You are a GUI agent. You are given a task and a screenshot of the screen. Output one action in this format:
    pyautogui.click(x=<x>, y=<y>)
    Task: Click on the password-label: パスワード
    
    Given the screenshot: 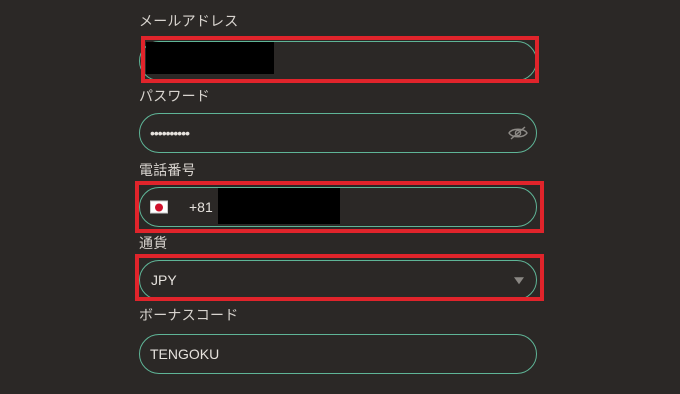 What is the action you would take?
    pyautogui.click(x=174, y=97)
    